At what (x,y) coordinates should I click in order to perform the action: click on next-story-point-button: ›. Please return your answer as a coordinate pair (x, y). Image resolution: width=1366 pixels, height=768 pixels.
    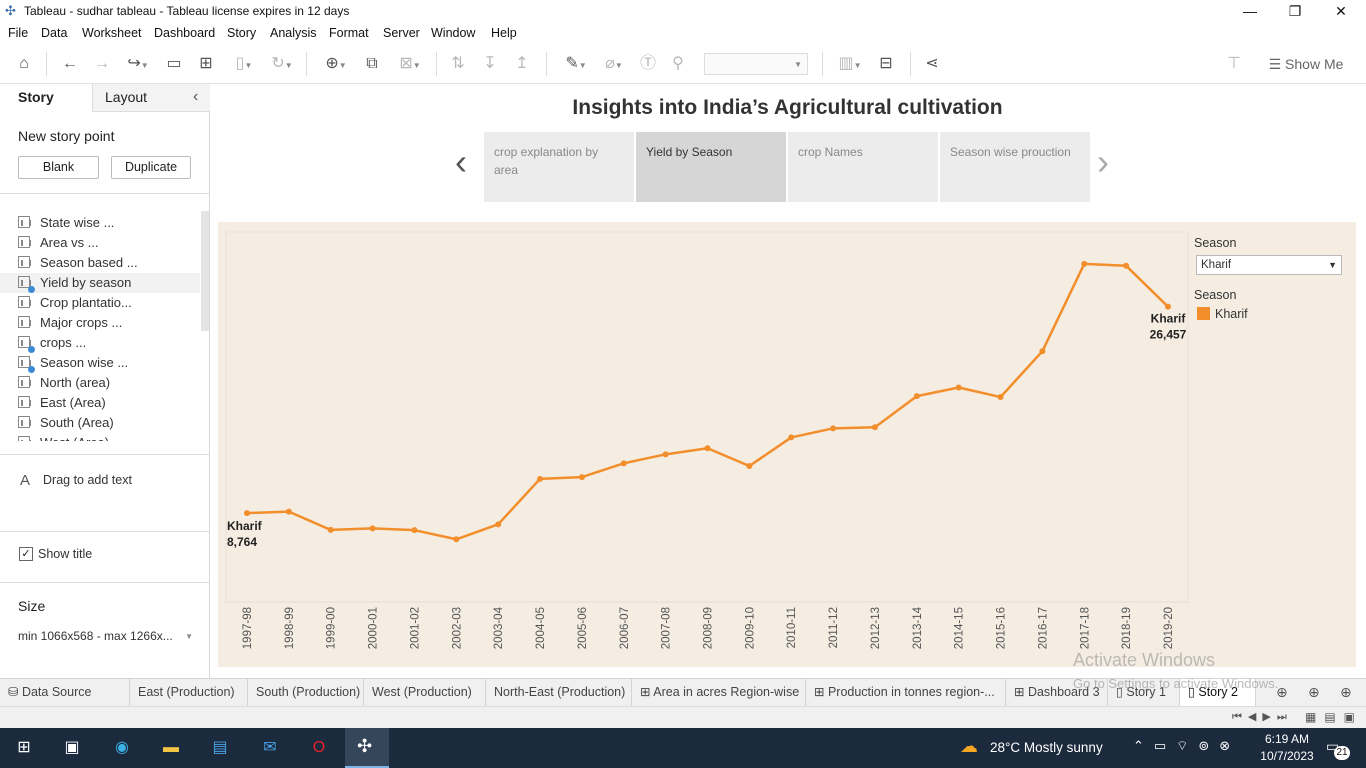
    Looking at the image, I should click on (1103, 162).